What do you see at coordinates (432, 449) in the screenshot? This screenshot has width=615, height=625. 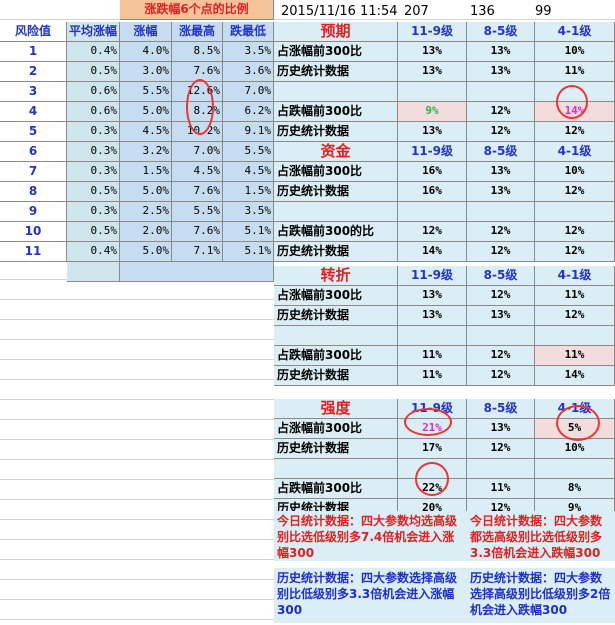 I see `section-value: 17%` at bounding box center [432, 449].